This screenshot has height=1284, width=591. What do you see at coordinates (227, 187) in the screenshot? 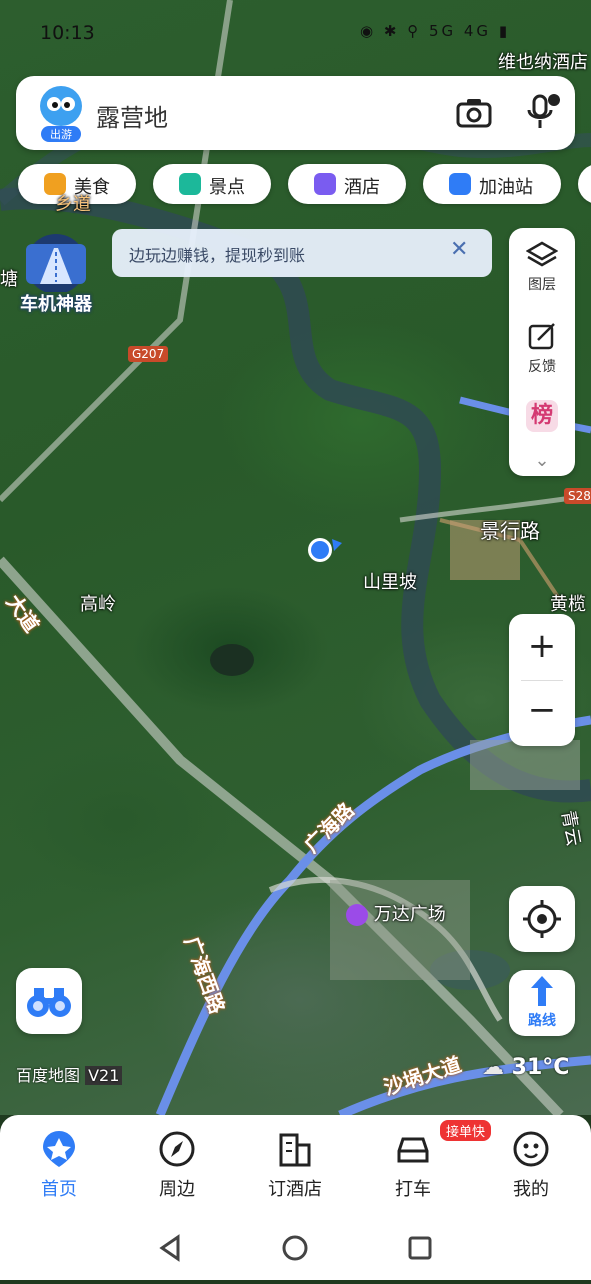
I see `chip-label: 景点` at bounding box center [227, 187].